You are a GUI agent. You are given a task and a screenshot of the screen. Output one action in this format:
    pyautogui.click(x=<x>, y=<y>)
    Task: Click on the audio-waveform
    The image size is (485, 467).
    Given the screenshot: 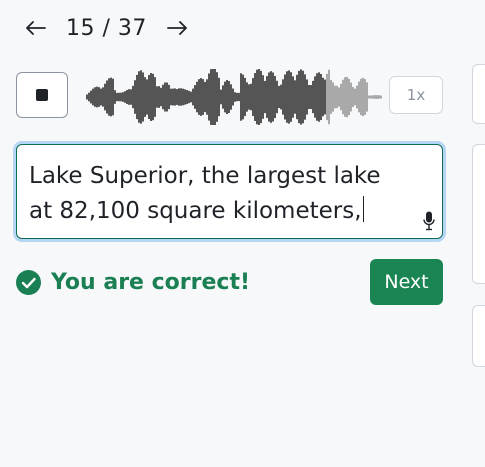 What is the action you would take?
    pyautogui.click(x=234, y=97)
    